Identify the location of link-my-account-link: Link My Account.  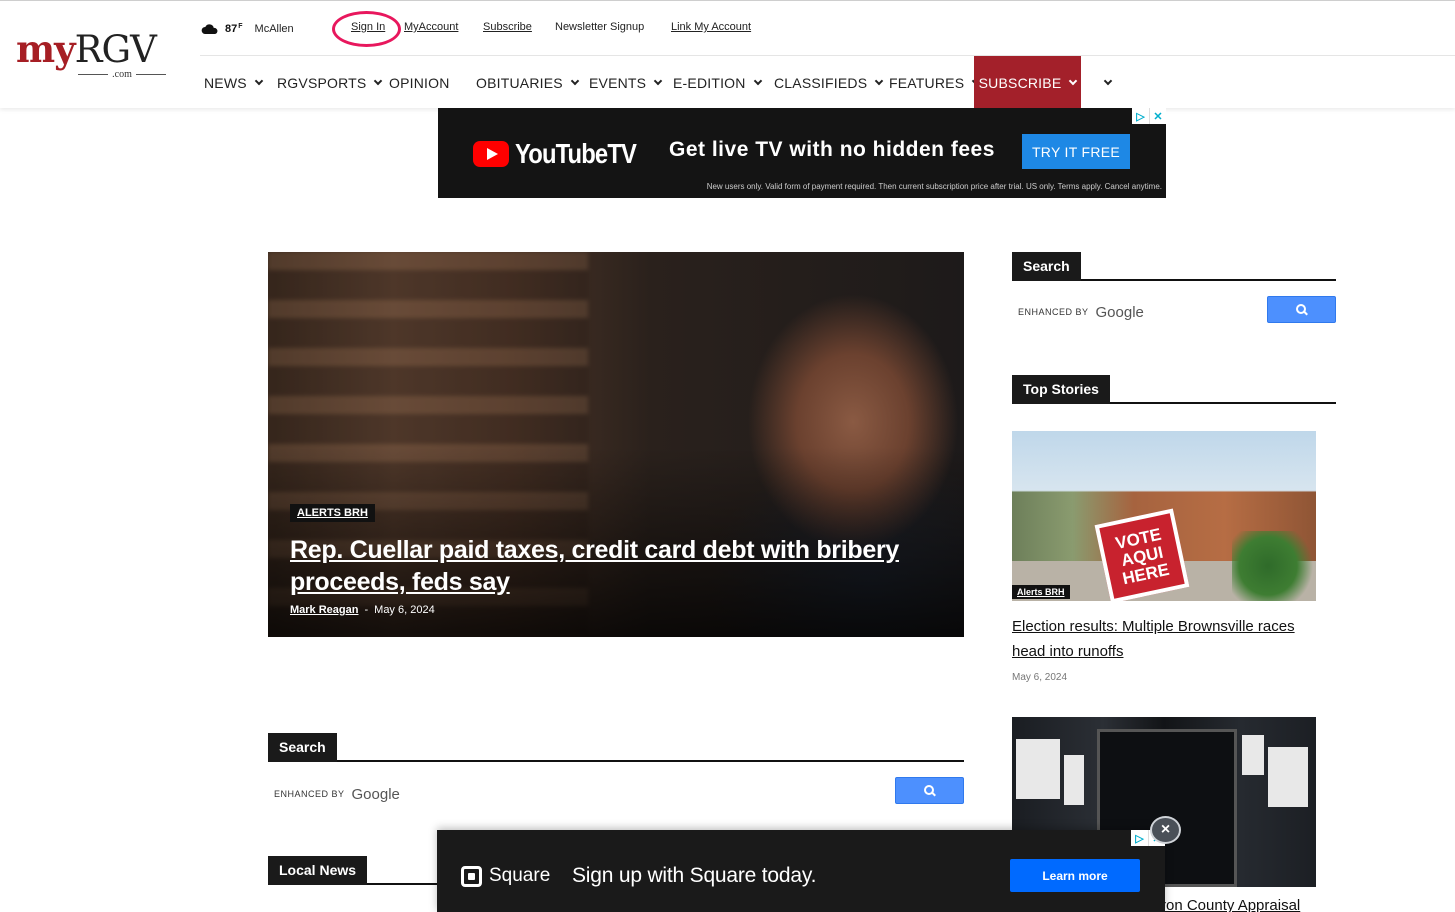
(711, 27).